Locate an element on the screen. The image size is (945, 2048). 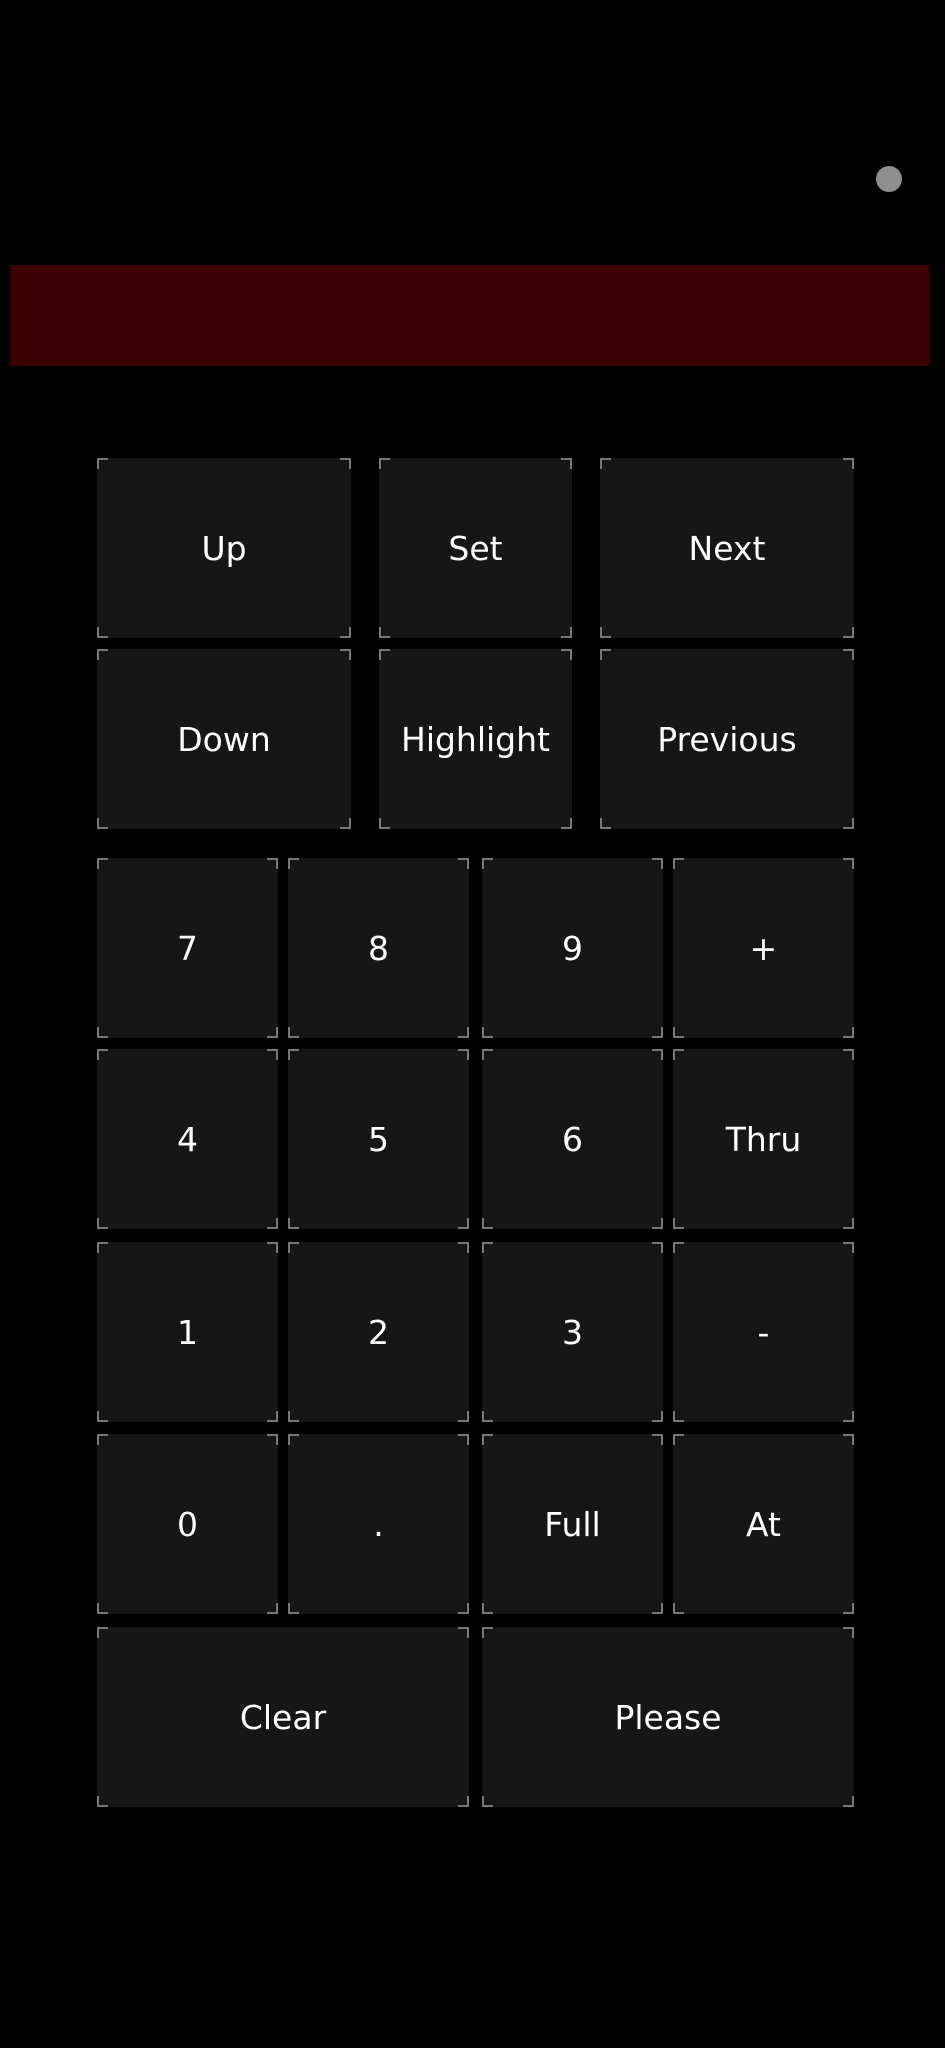
key-6-label: 6 is located at coordinates (572, 1139).